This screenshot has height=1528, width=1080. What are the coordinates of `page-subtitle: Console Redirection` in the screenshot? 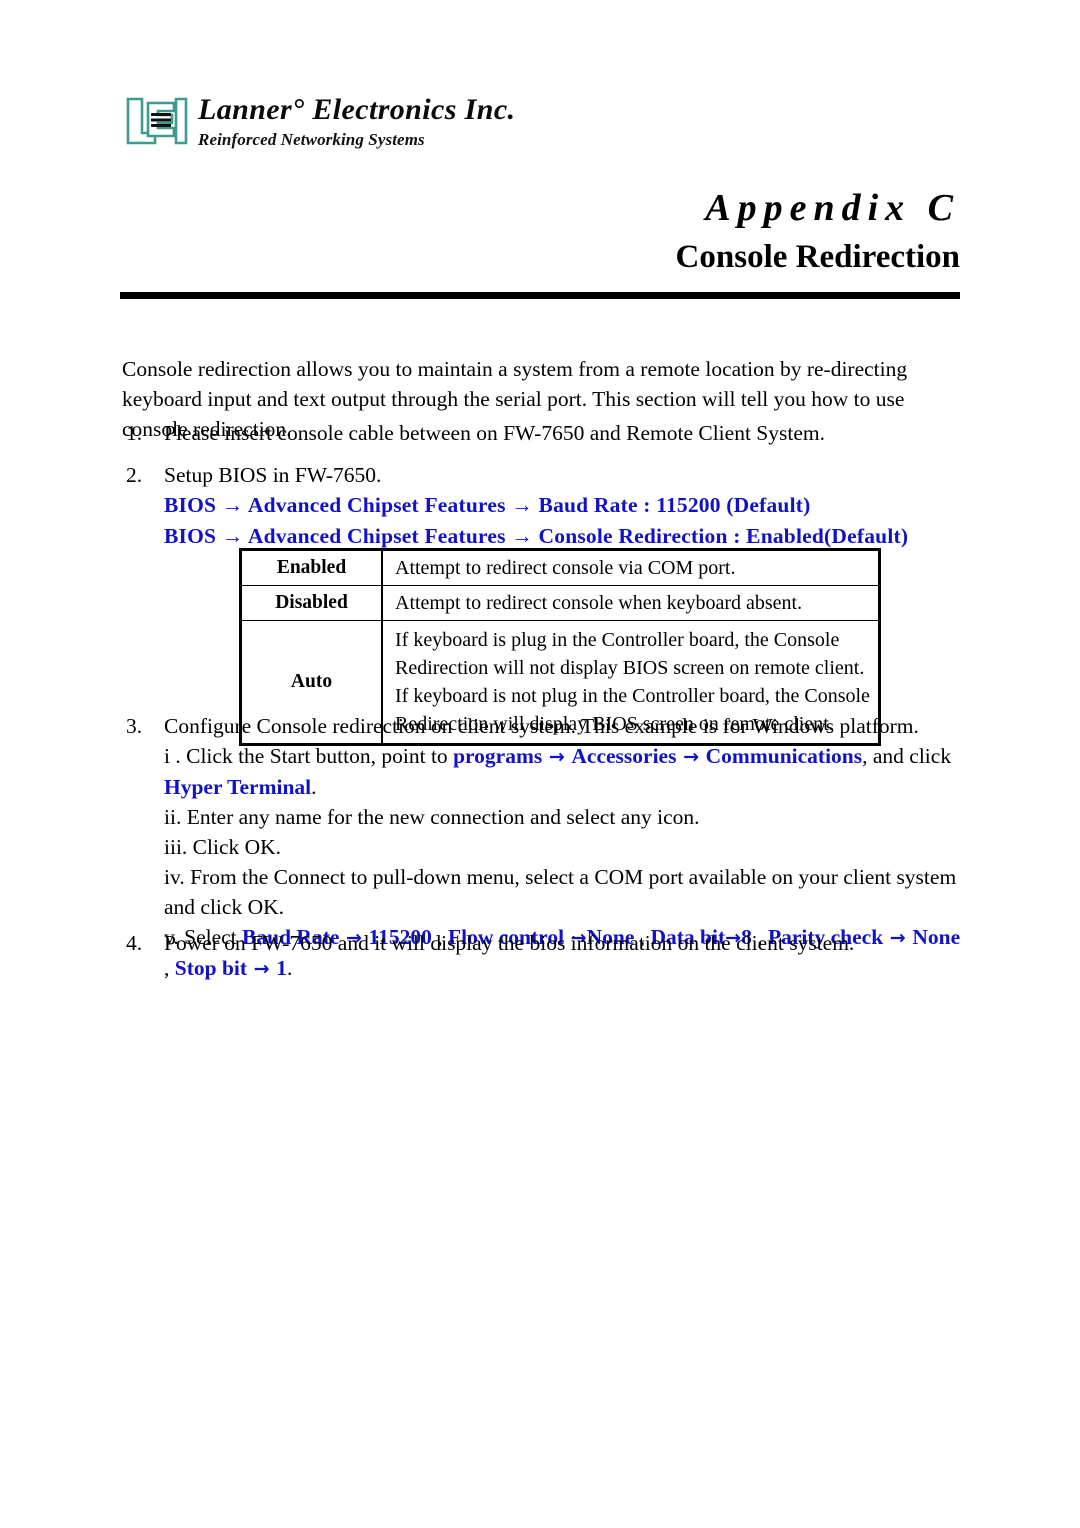 It's located at (817, 257).